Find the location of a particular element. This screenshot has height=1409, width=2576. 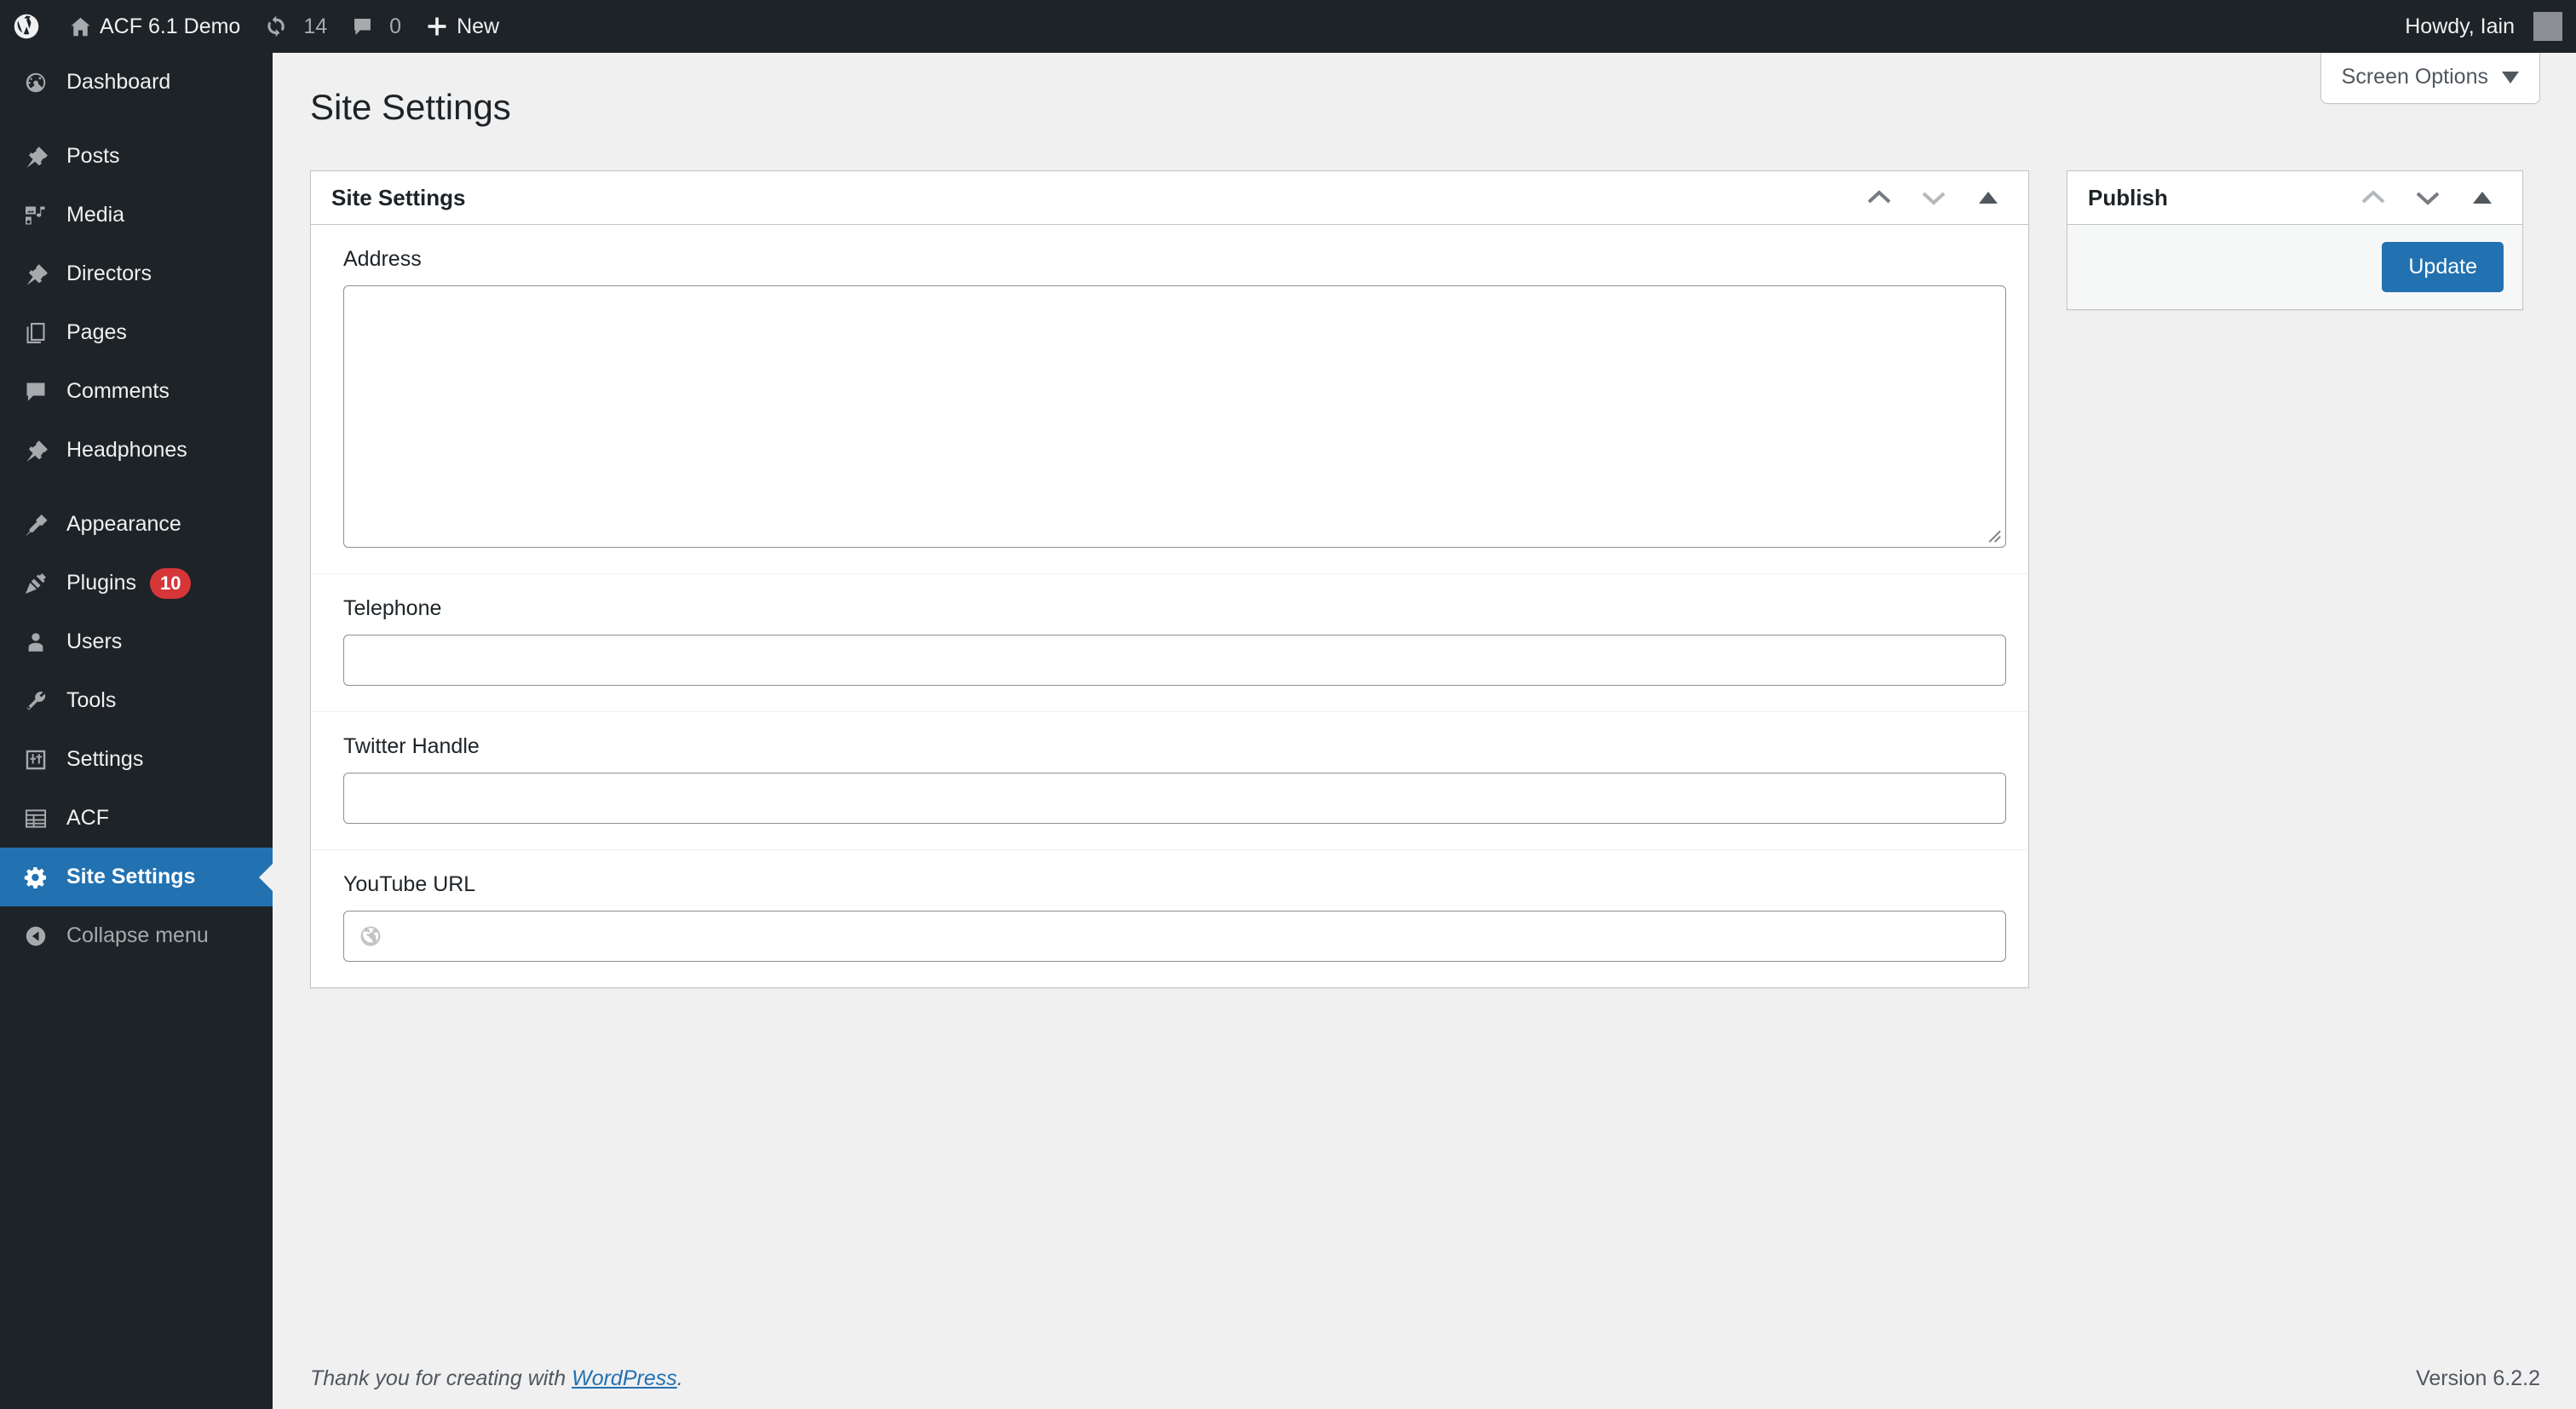

field-label: Telephone is located at coordinates (393, 608).